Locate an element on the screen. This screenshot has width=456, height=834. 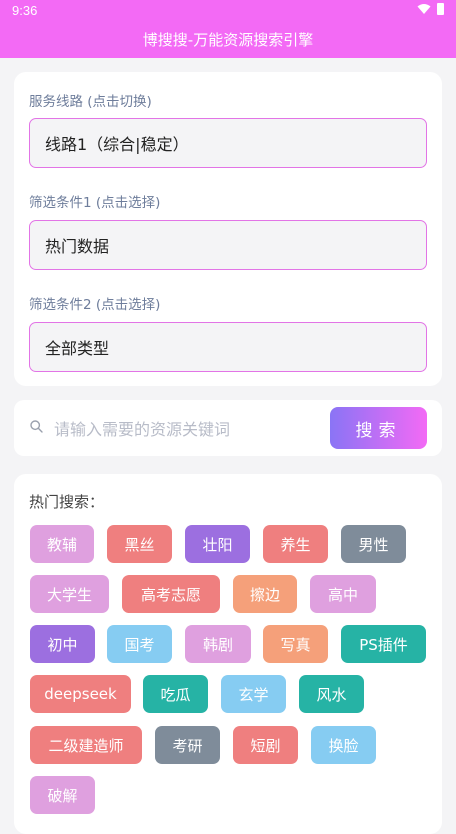
hot-tag: 二级建造师 is located at coordinates (86, 745).